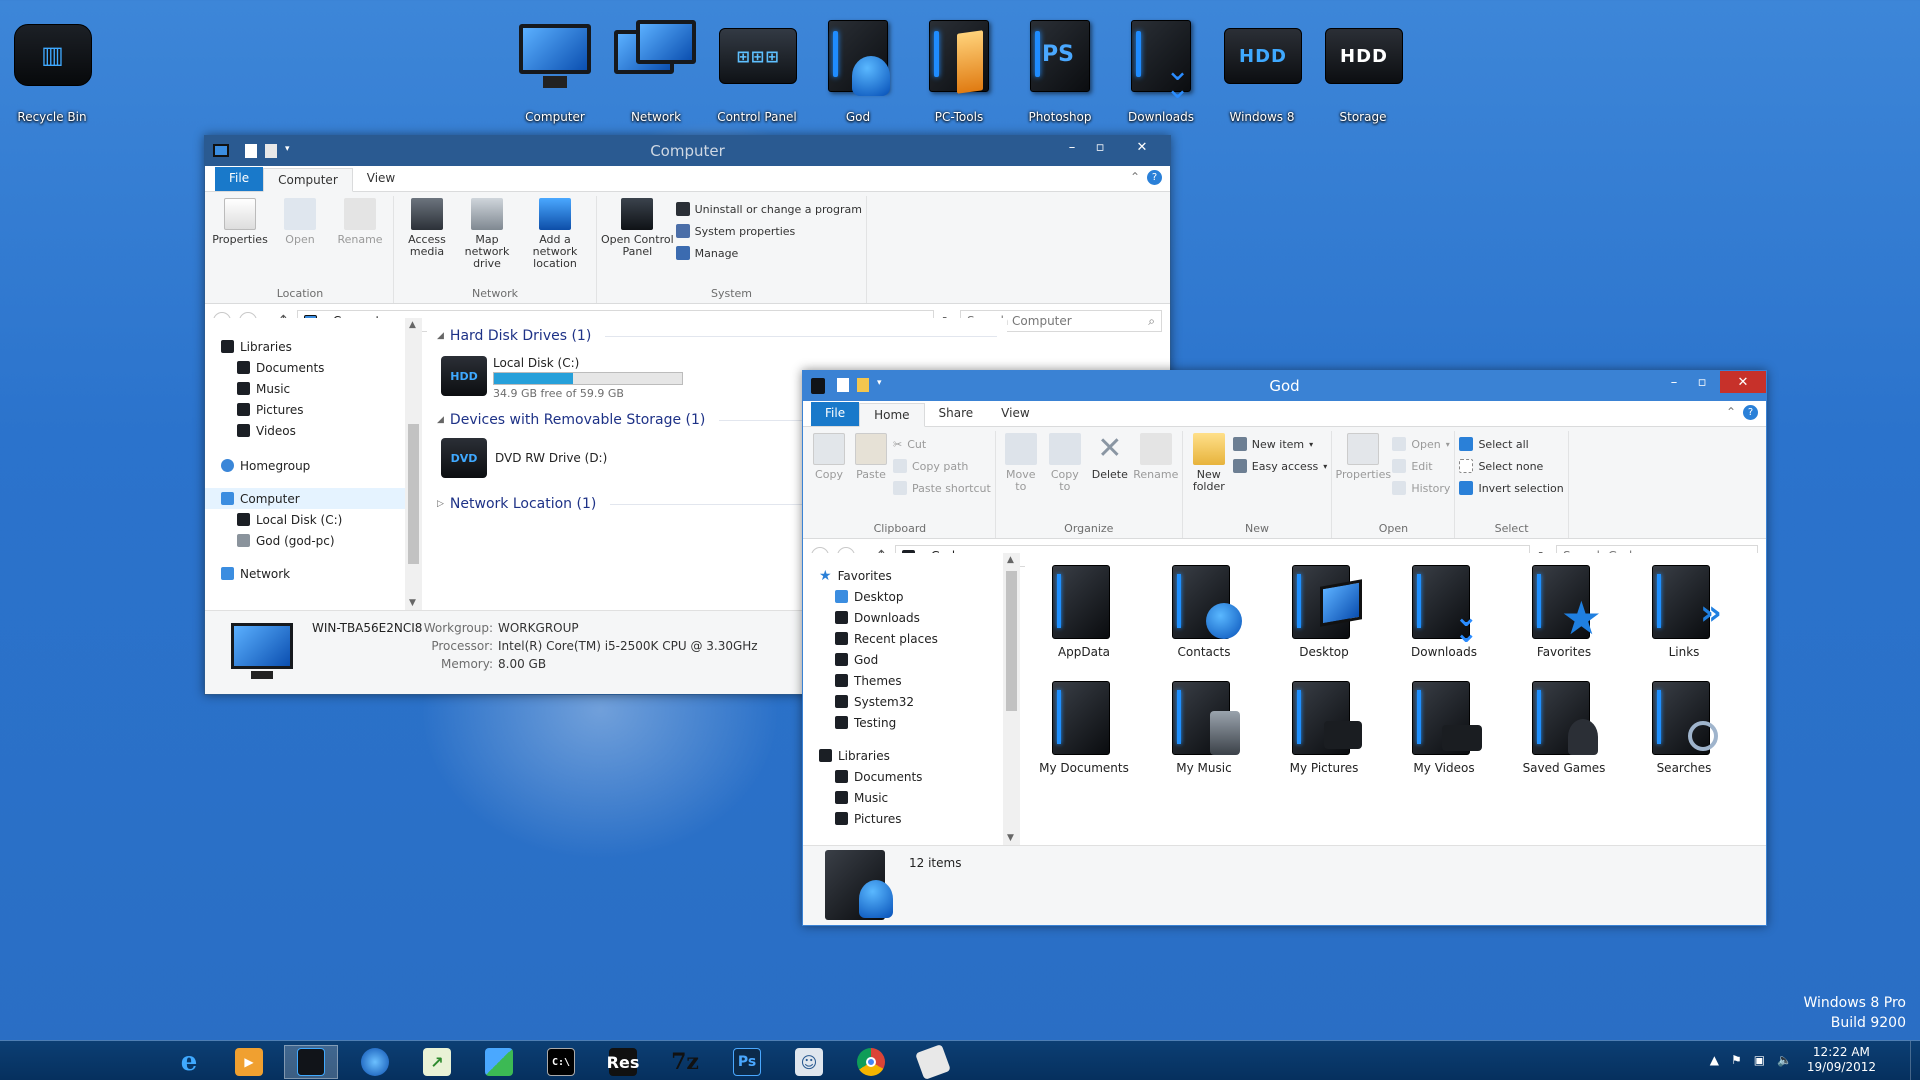  I want to click on file-item-saved-games: Saved Games, so click(1564, 730).